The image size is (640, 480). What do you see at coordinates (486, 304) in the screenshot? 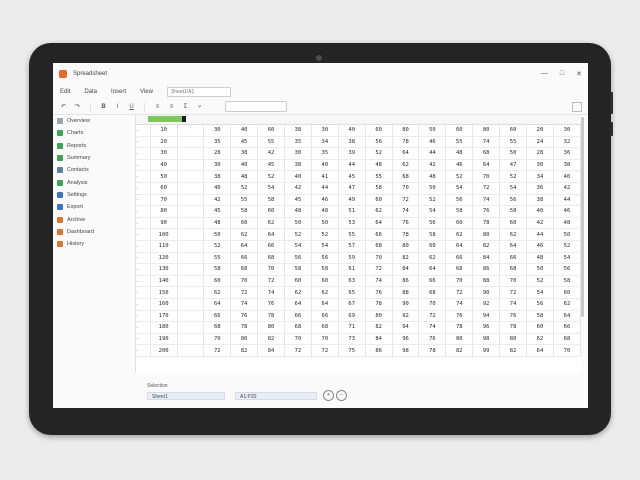
I see `grid-cell: 92` at bounding box center [486, 304].